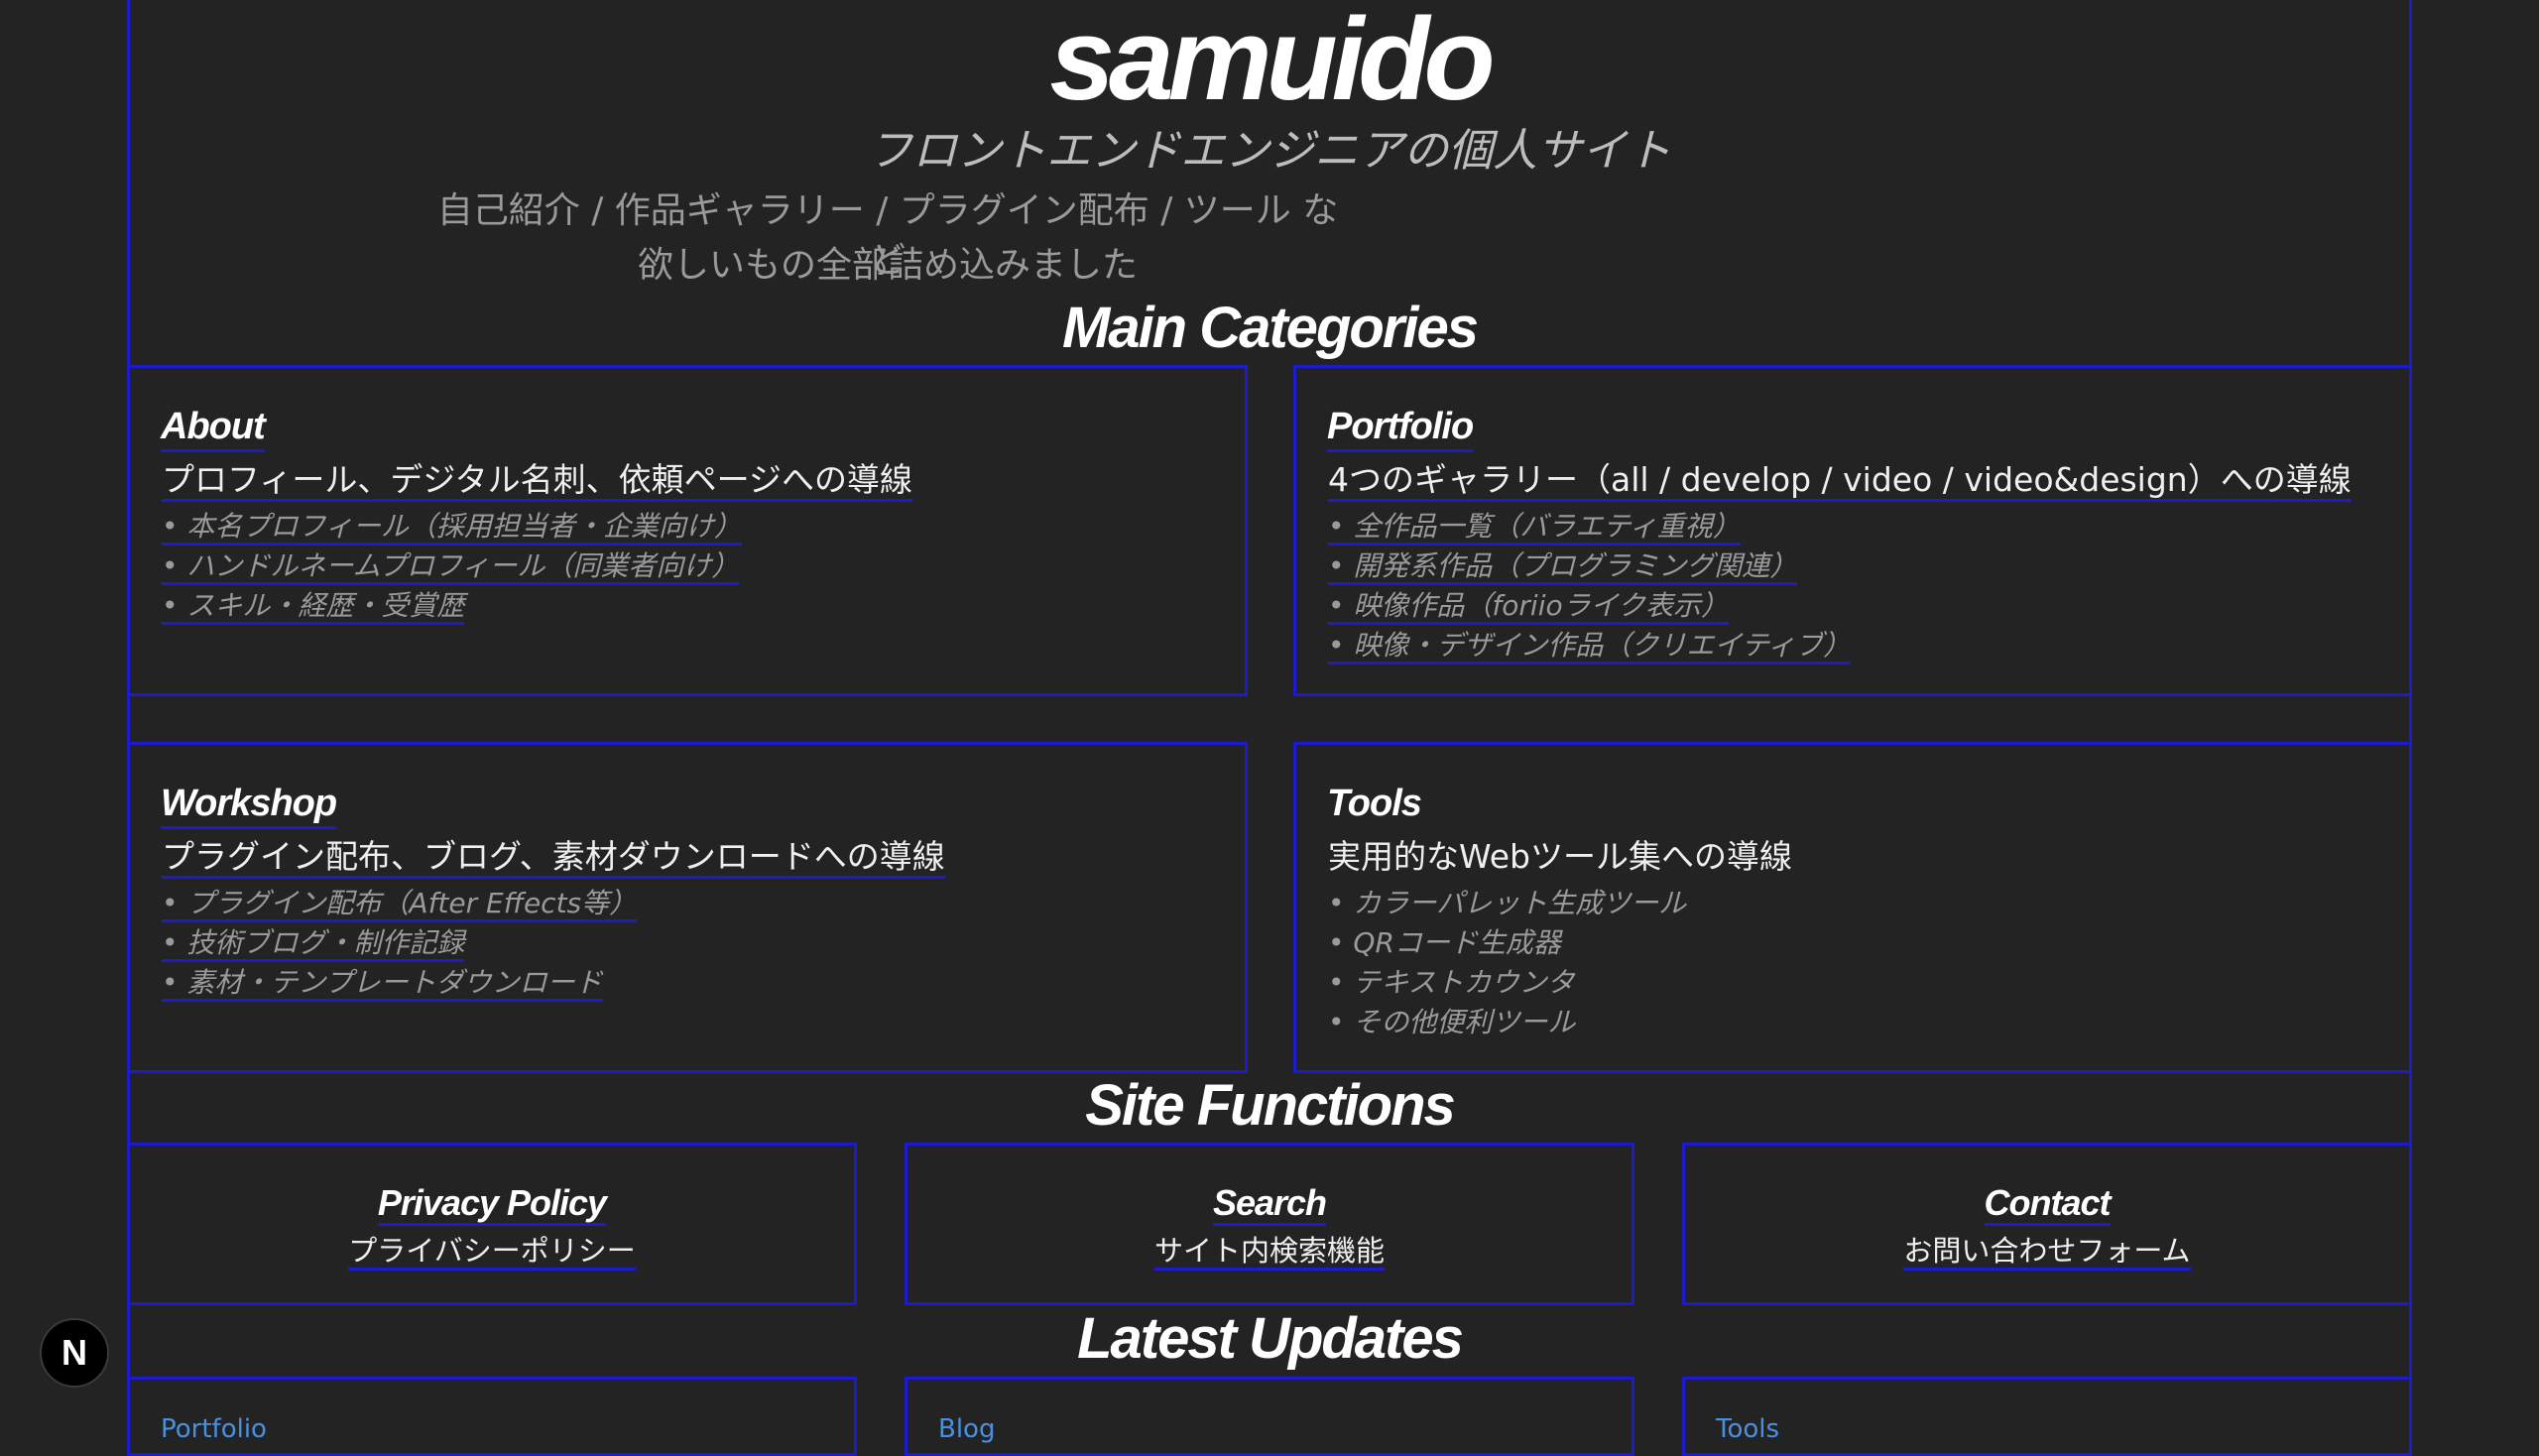 This screenshot has height=1456, width=2539. What do you see at coordinates (492, 1251) in the screenshot?
I see `function-subtitle: プライバシーポリシー` at bounding box center [492, 1251].